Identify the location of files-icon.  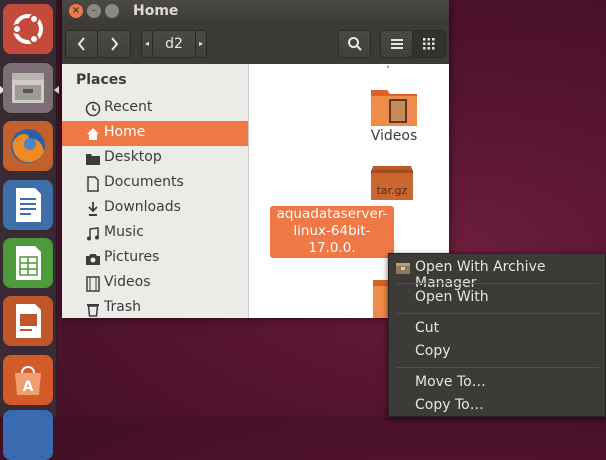
(28, 88).